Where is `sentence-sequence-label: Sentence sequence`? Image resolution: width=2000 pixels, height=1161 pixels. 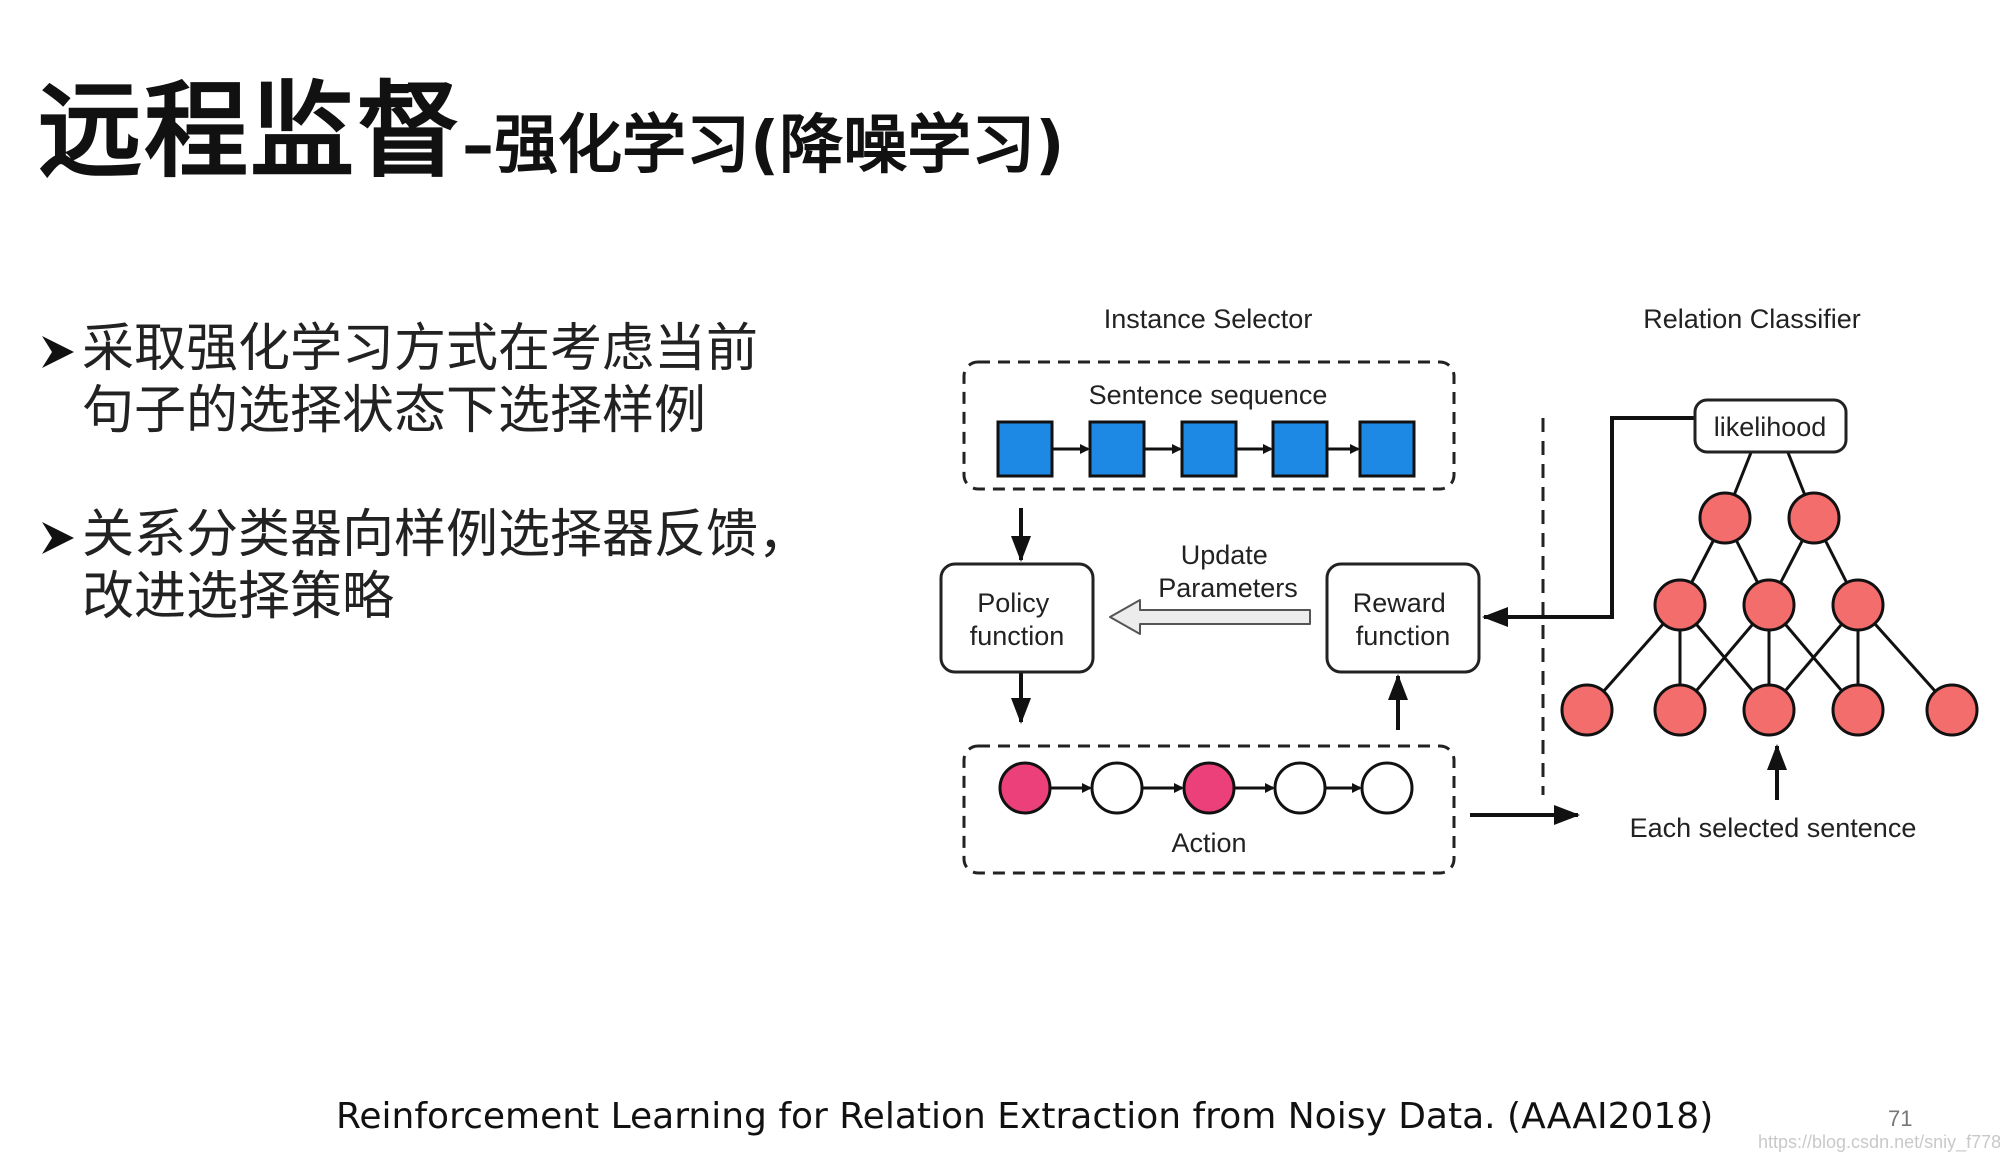
sentence-sequence-label: Sentence sequence is located at coordinates (1208, 395).